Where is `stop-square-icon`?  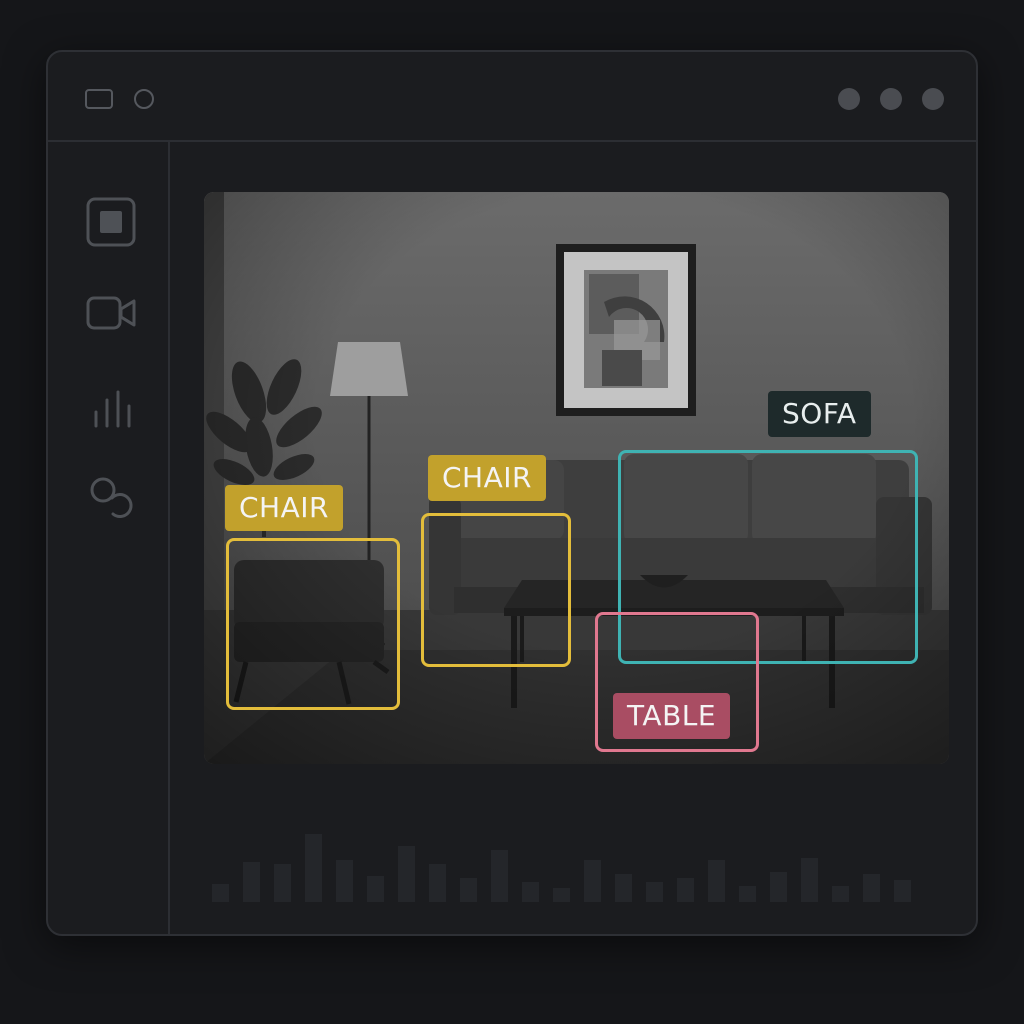
stop-square-icon is located at coordinates (111, 222).